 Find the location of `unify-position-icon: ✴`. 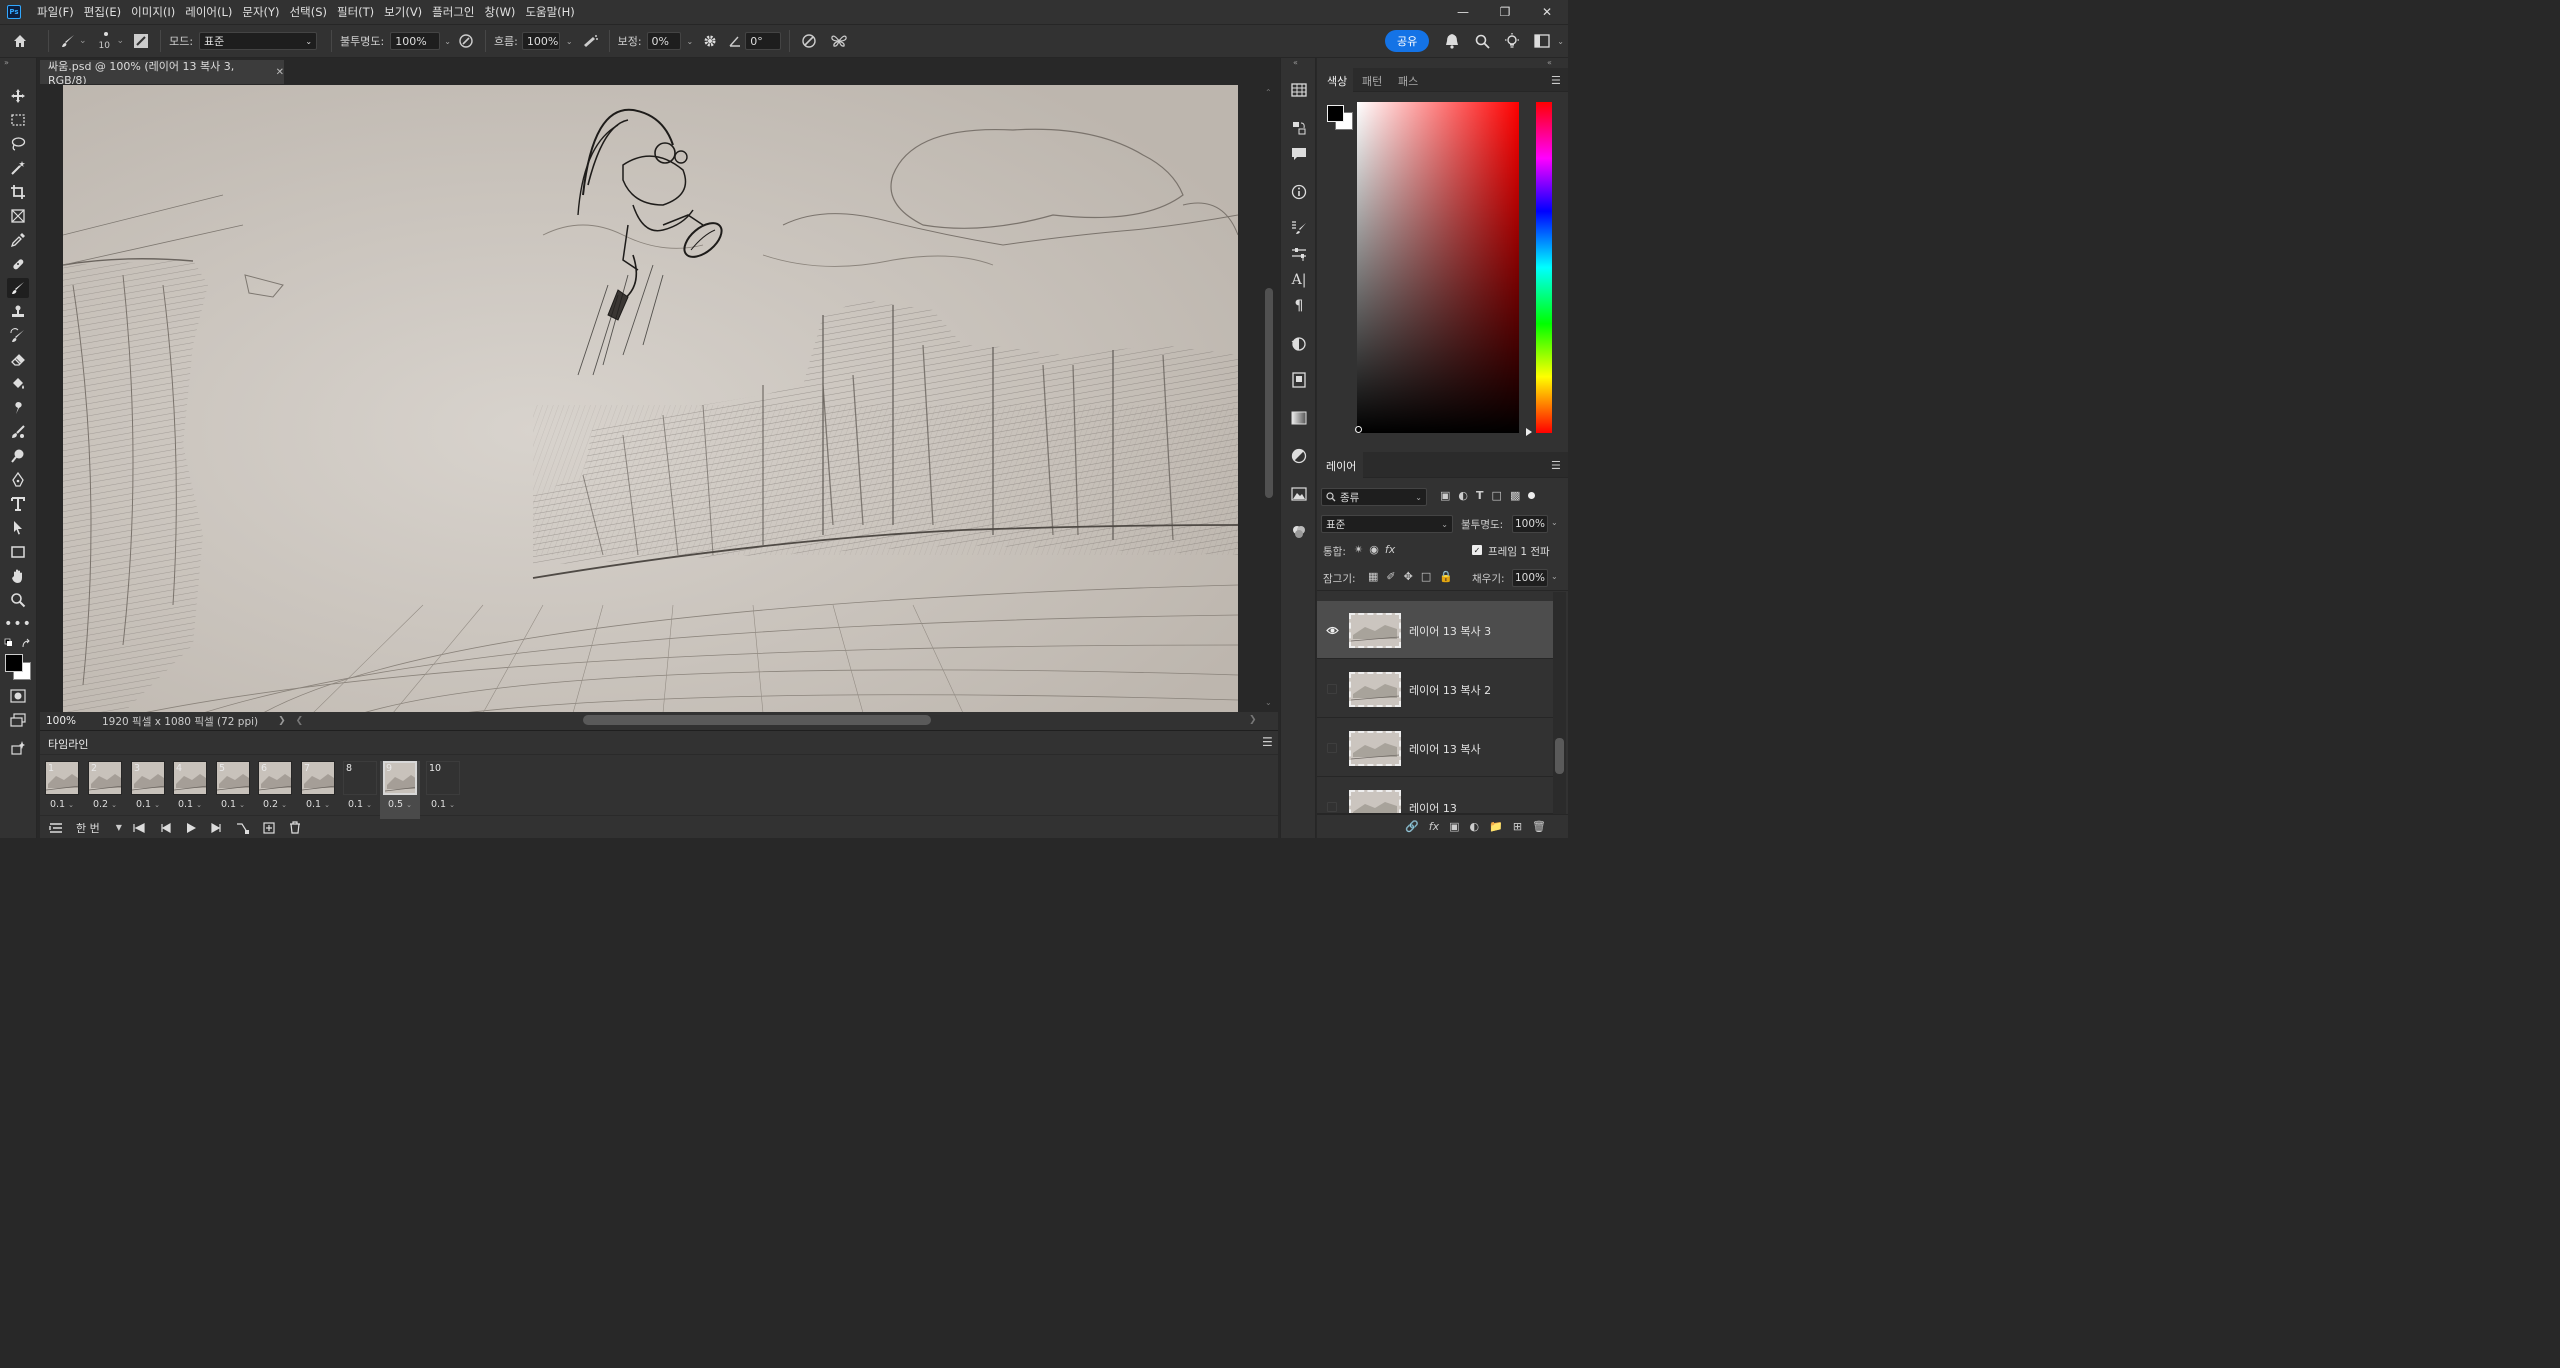

unify-position-icon: ✴ is located at coordinates (1358, 549).